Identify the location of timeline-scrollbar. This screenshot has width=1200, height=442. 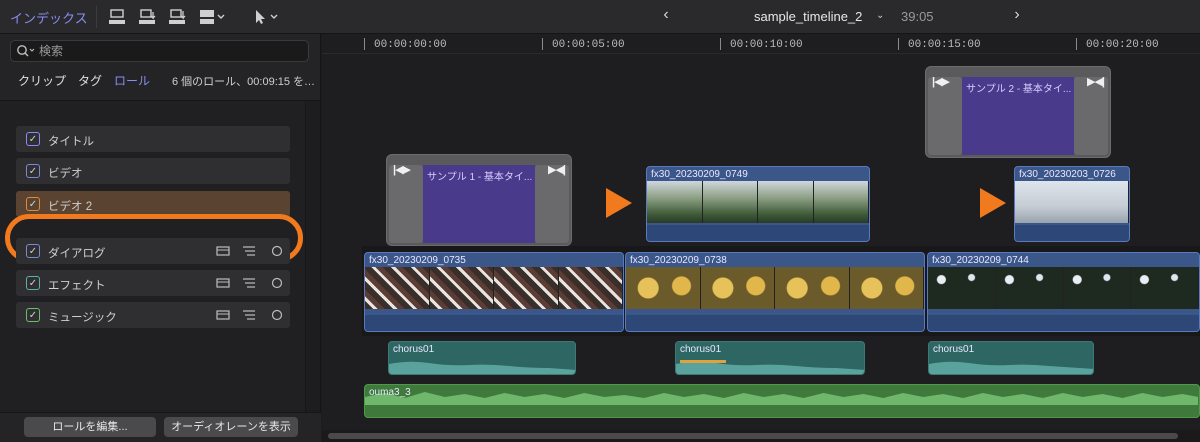
(761, 436).